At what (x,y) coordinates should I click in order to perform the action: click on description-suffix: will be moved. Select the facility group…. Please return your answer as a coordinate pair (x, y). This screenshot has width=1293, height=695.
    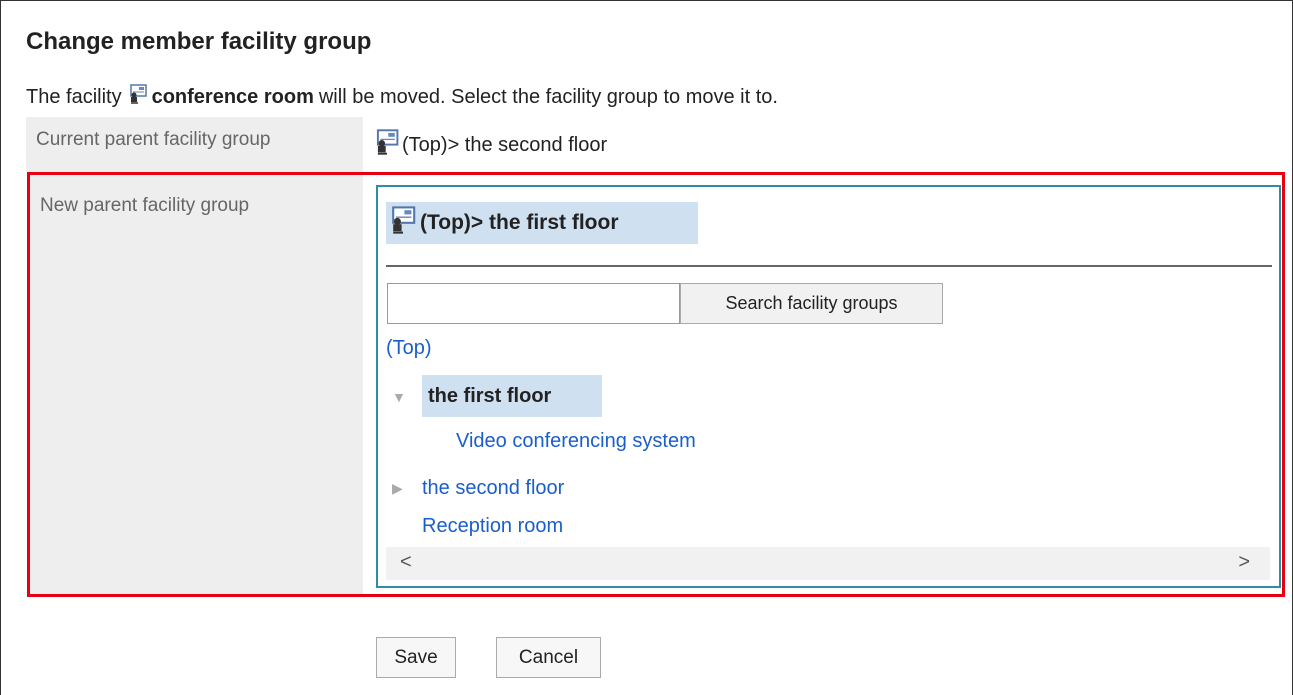
    Looking at the image, I should click on (548, 96).